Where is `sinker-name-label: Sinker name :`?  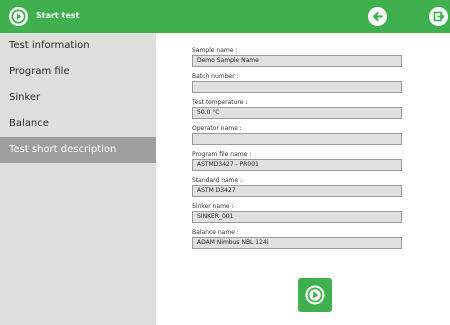
sinker-name-label: Sinker name : is located at coordinates (213, 206).